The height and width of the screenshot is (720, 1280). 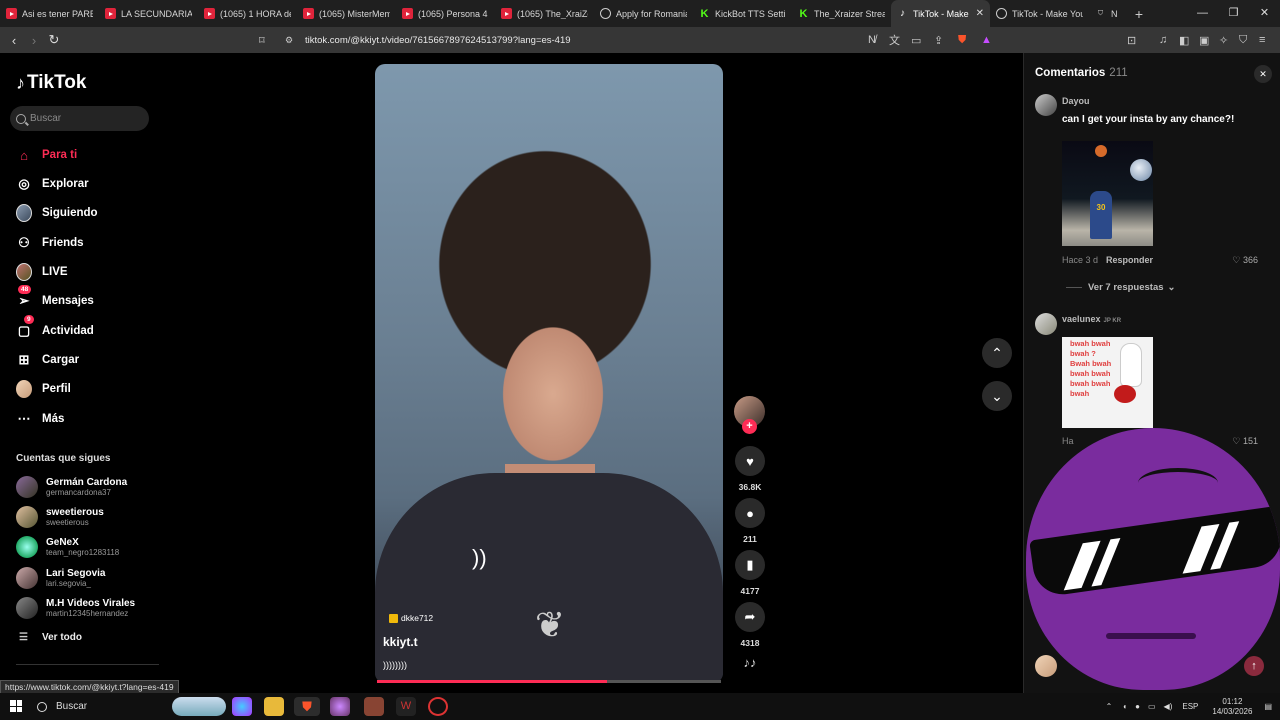 I want to click on see-all-link: ☰ Ver todo, so click(x=50, y=637).